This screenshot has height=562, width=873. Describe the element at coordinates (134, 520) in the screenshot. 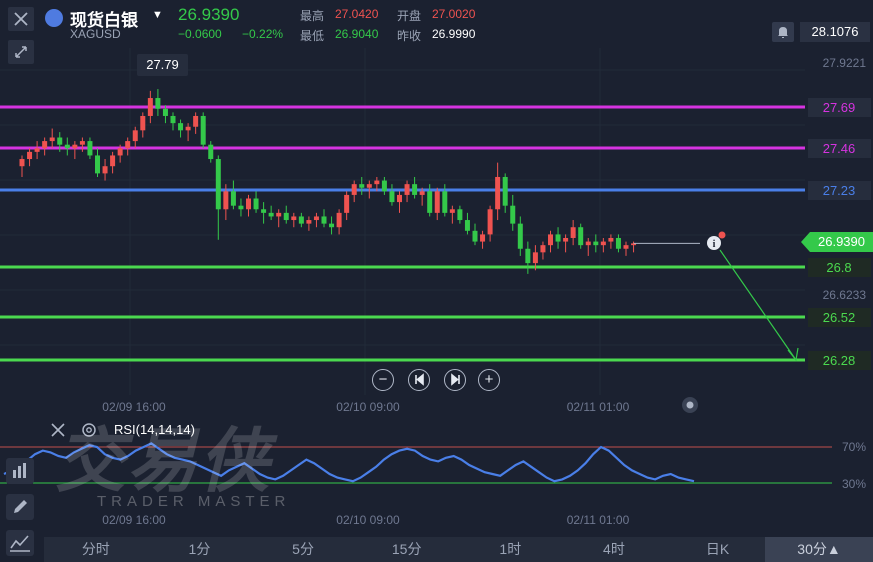

I see `rsi-x-tick-label: 02/09 16:00` at that location.